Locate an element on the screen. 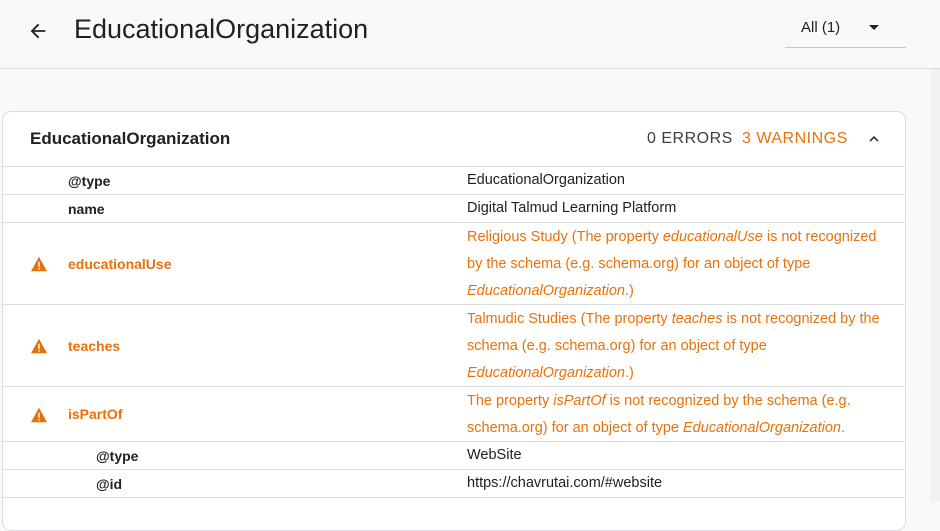 Image resolution: width=940 pixels, height=531 pixels. property-value: EducationalOrganization is located at coordinates (546, 180).